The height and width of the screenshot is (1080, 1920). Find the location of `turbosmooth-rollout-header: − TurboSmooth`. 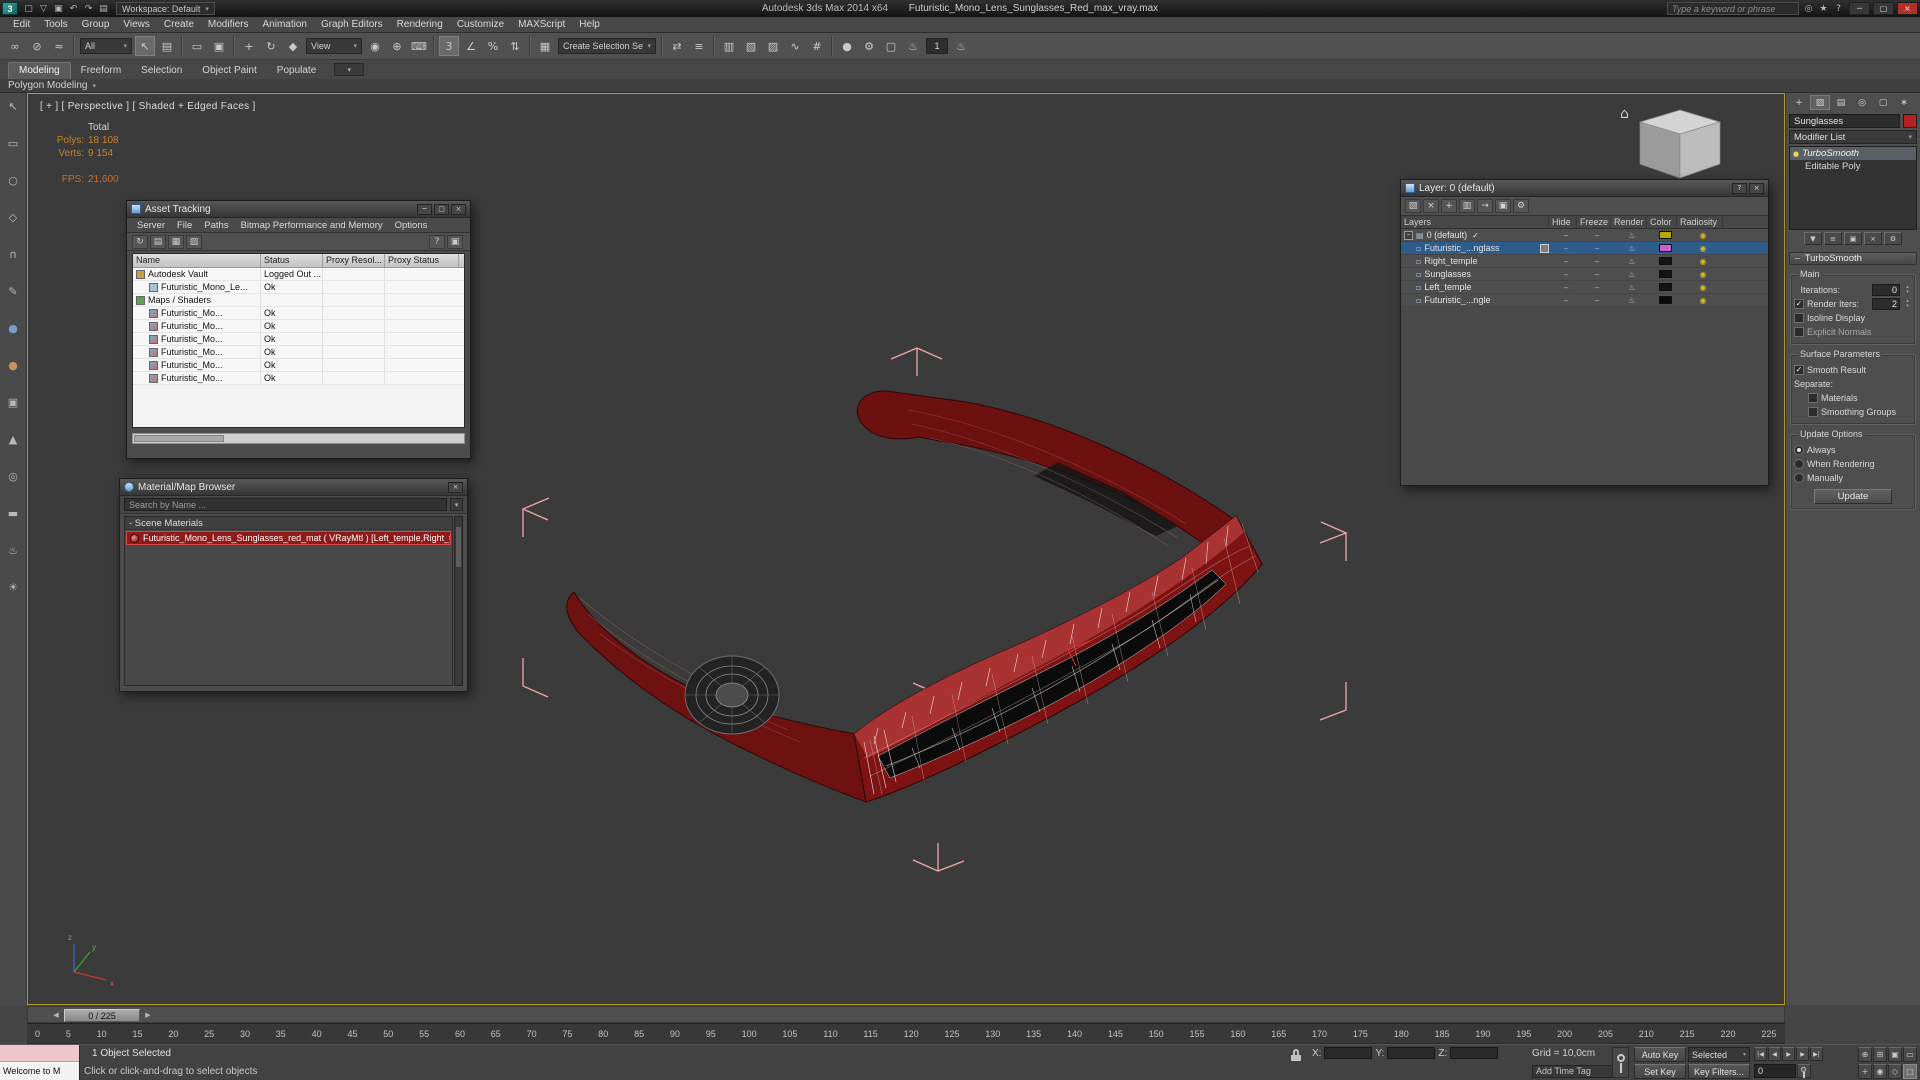

turbosmooth-rollout-header: − TurboSmooth is located at coordinates (1853, 258).